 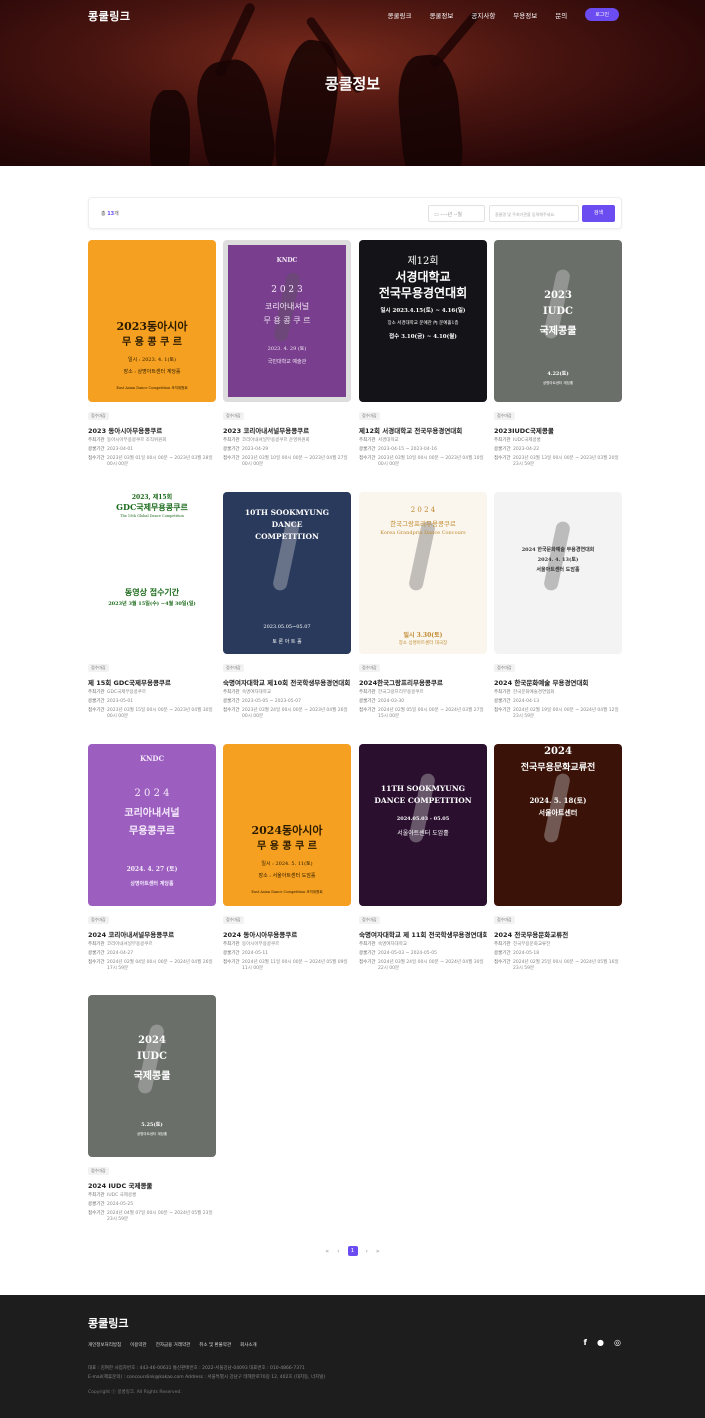 What do you see at coordinates (287, 430) in the screenshot?
I see `concours-title: 2023 코리아내셔널무용콩쿠르` at bounding box center [287, 430].